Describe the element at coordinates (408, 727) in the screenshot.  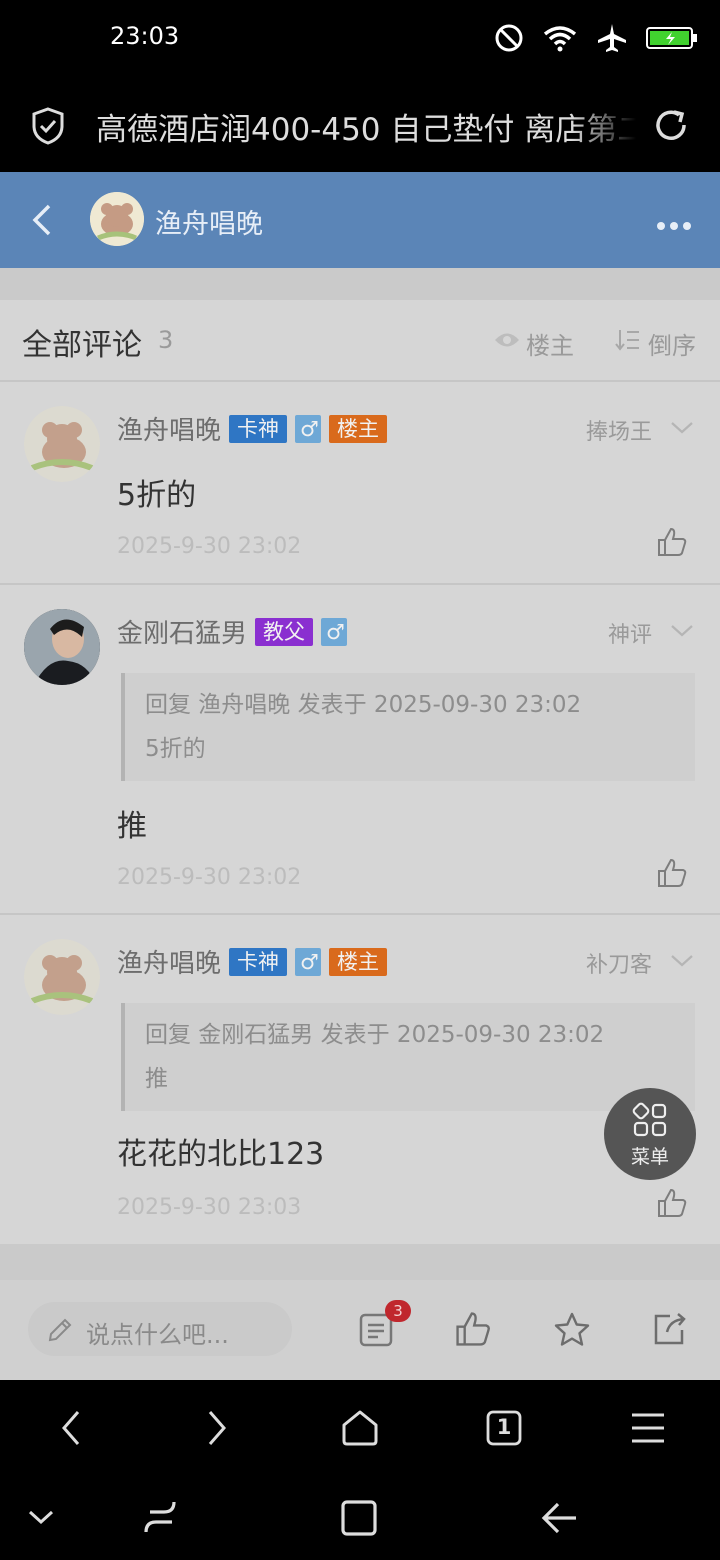
I see `quoted-reply: 回复 渔舟唱晚 发表于 2025-09-30 23:02 5折的` at that location.